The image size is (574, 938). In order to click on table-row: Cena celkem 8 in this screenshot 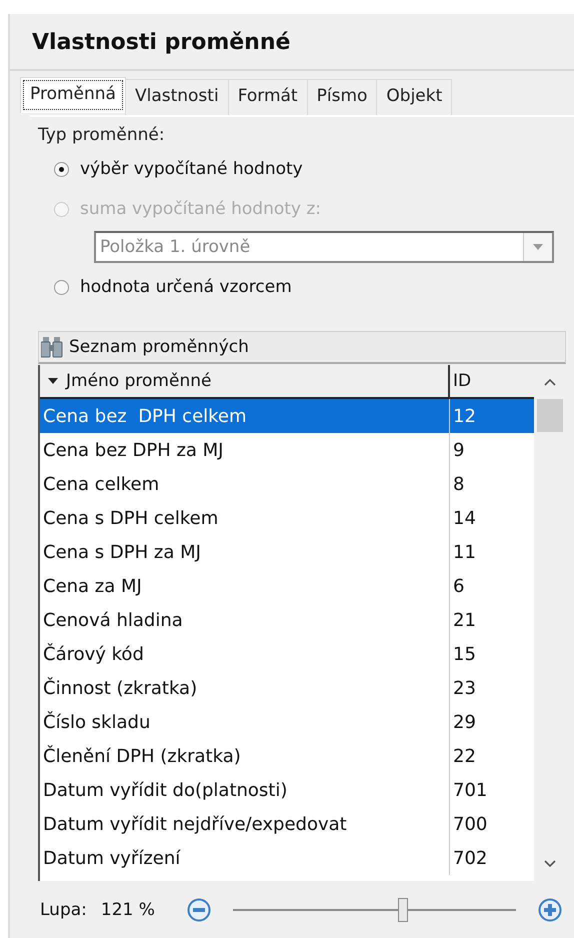, I will do `click(287, 484)`.